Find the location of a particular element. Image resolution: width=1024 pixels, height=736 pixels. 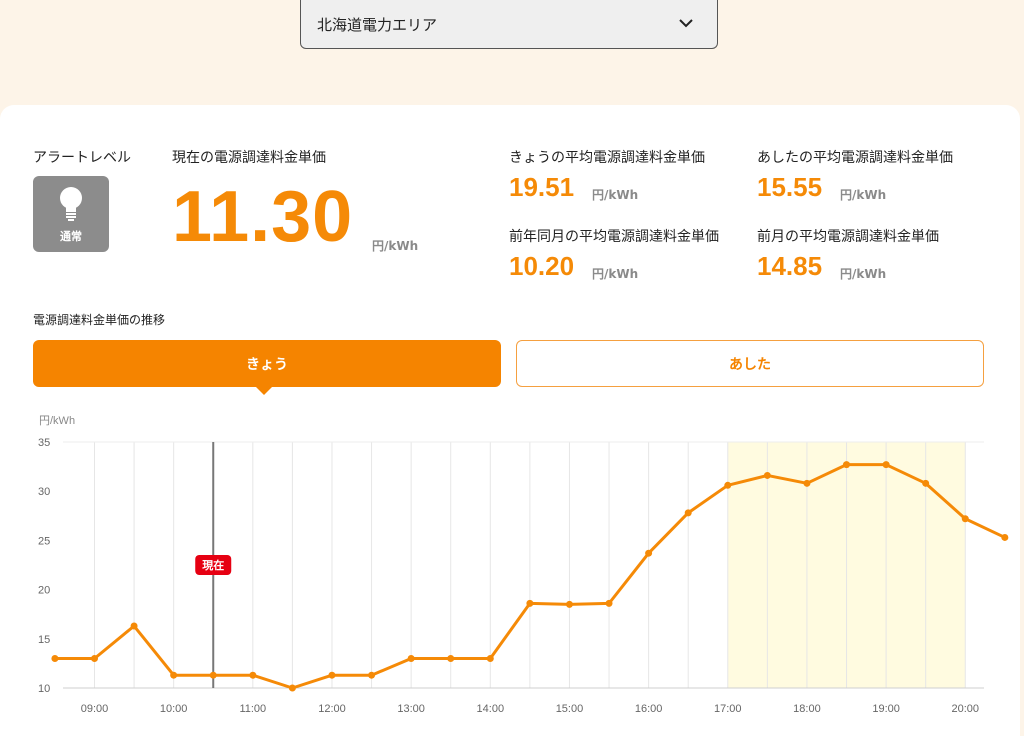

last-year-avg-label: 前年同月の平均電源調達料金単価 is located at coordinates (614, 237).